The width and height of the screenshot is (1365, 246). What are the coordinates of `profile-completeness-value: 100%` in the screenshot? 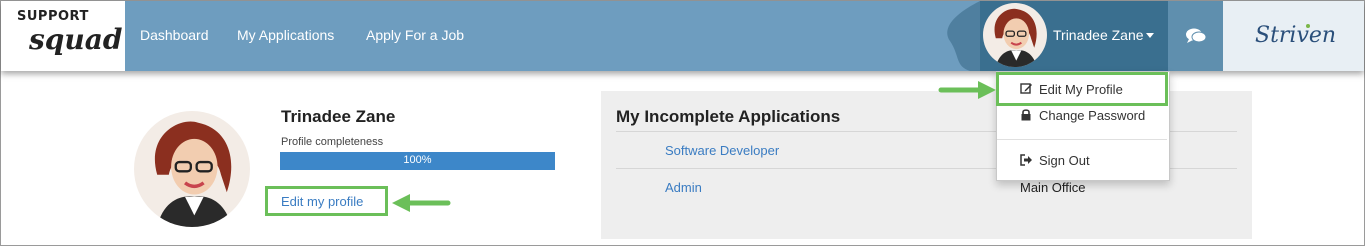 It's located at (417, 160).